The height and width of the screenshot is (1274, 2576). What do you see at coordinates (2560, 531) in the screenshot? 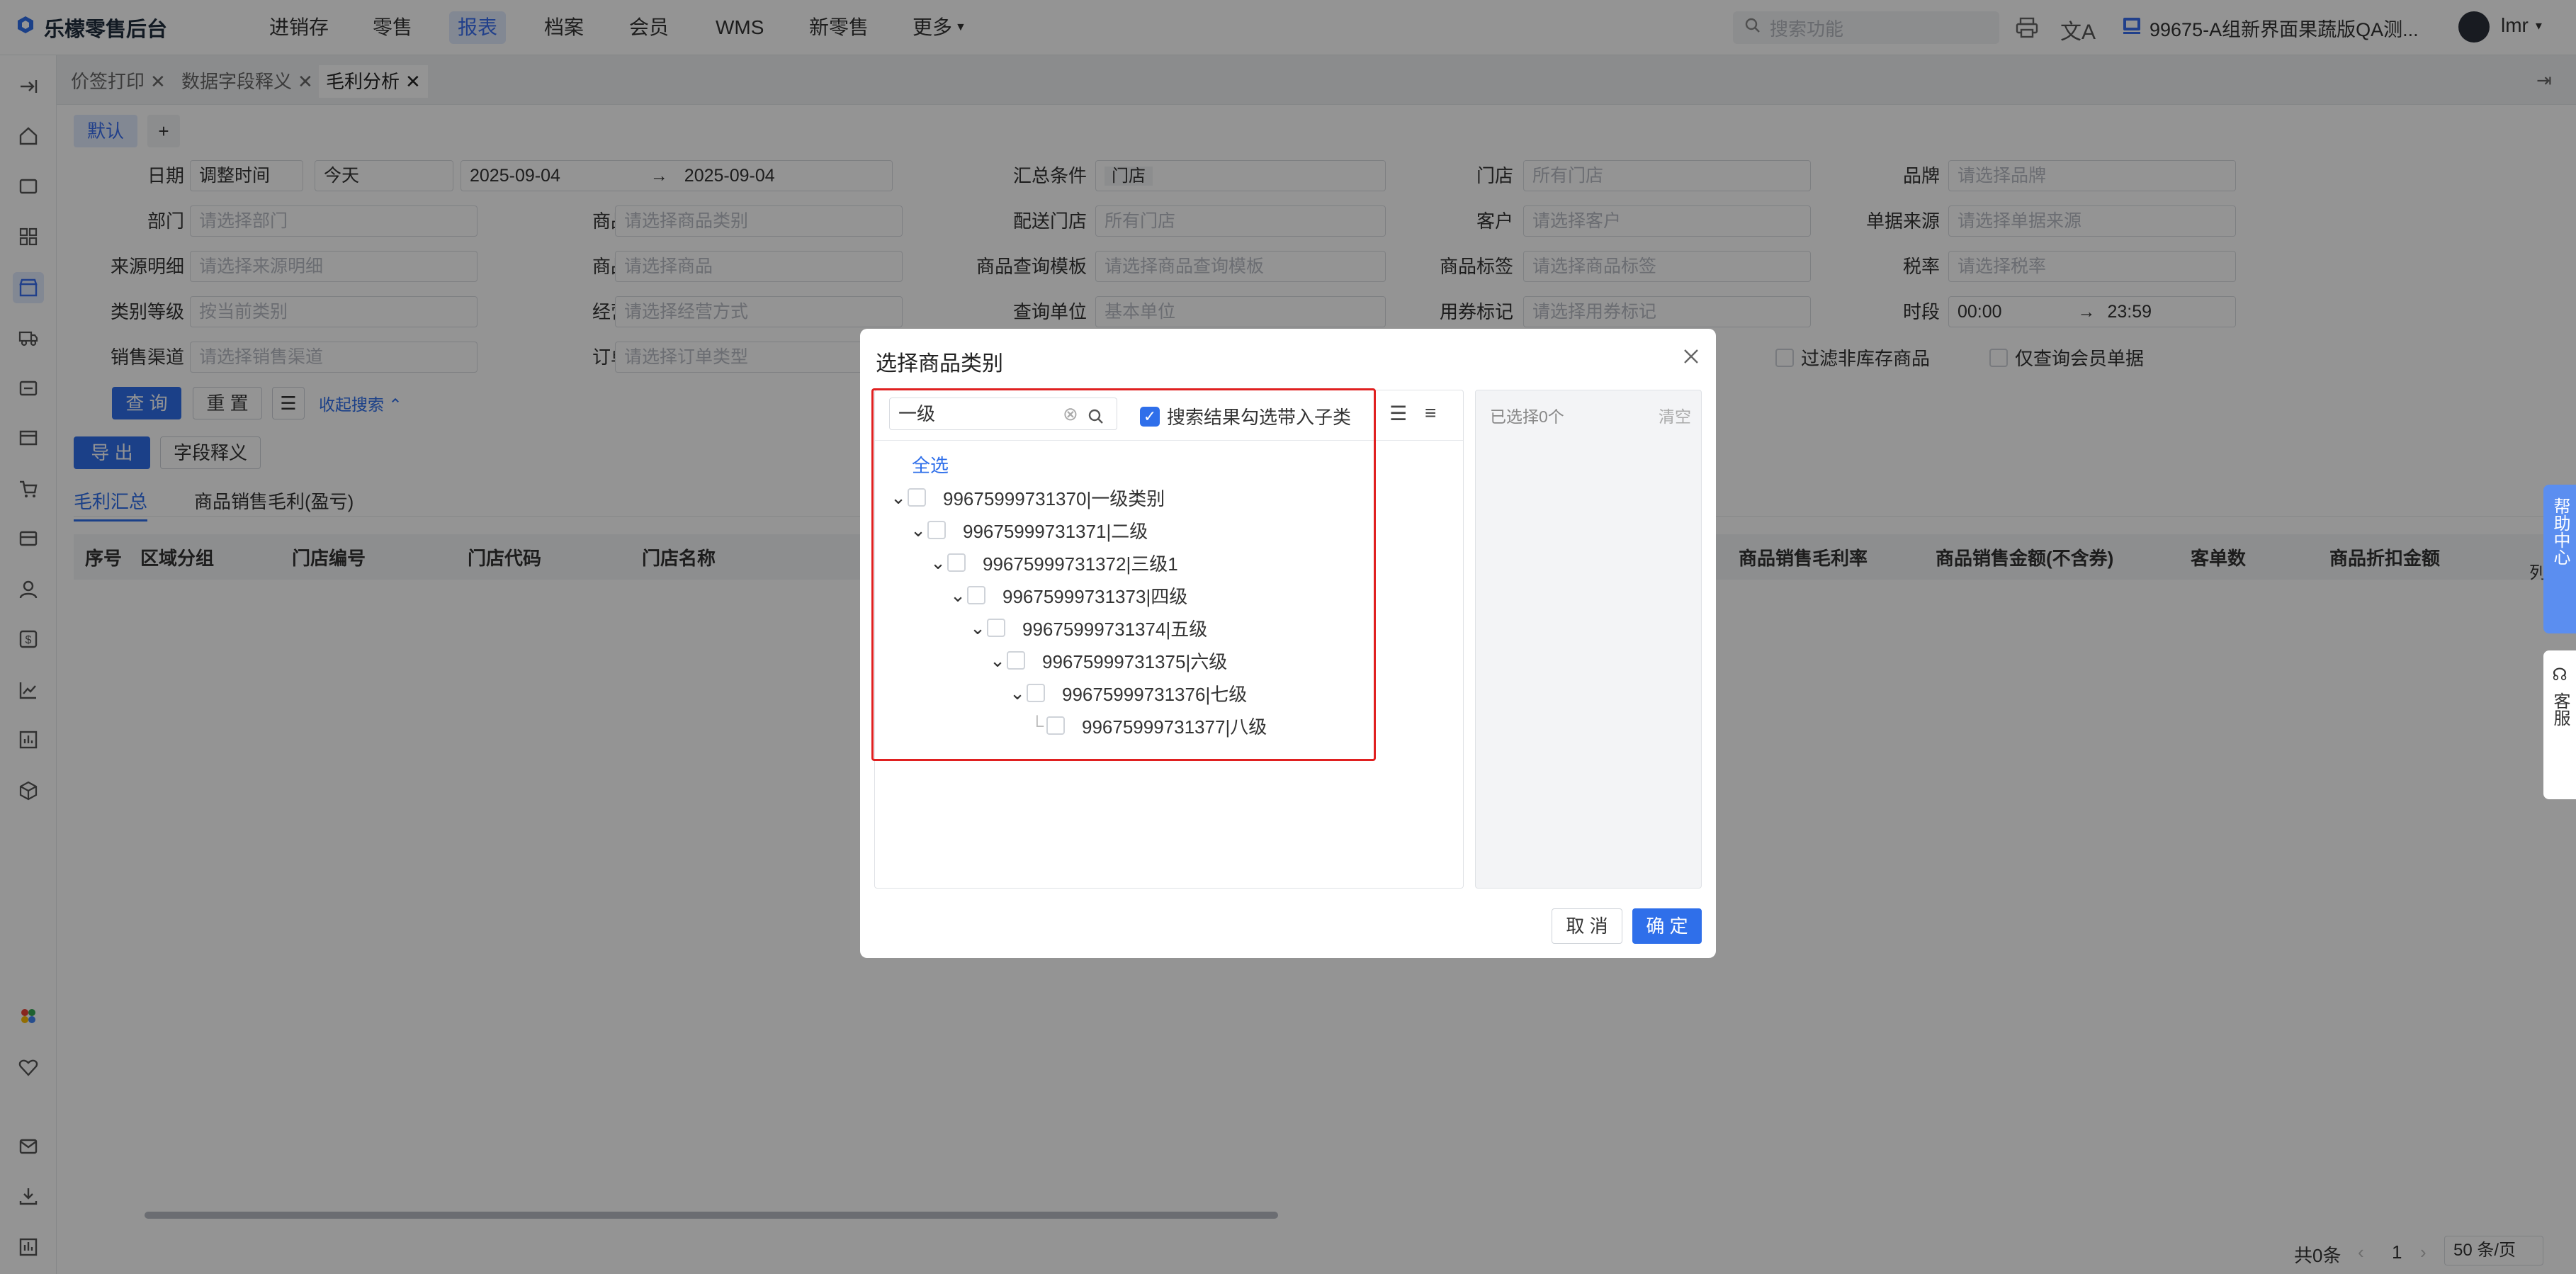
I see `help-center-label: 帮助中心` at bounding box center [2560, 531].